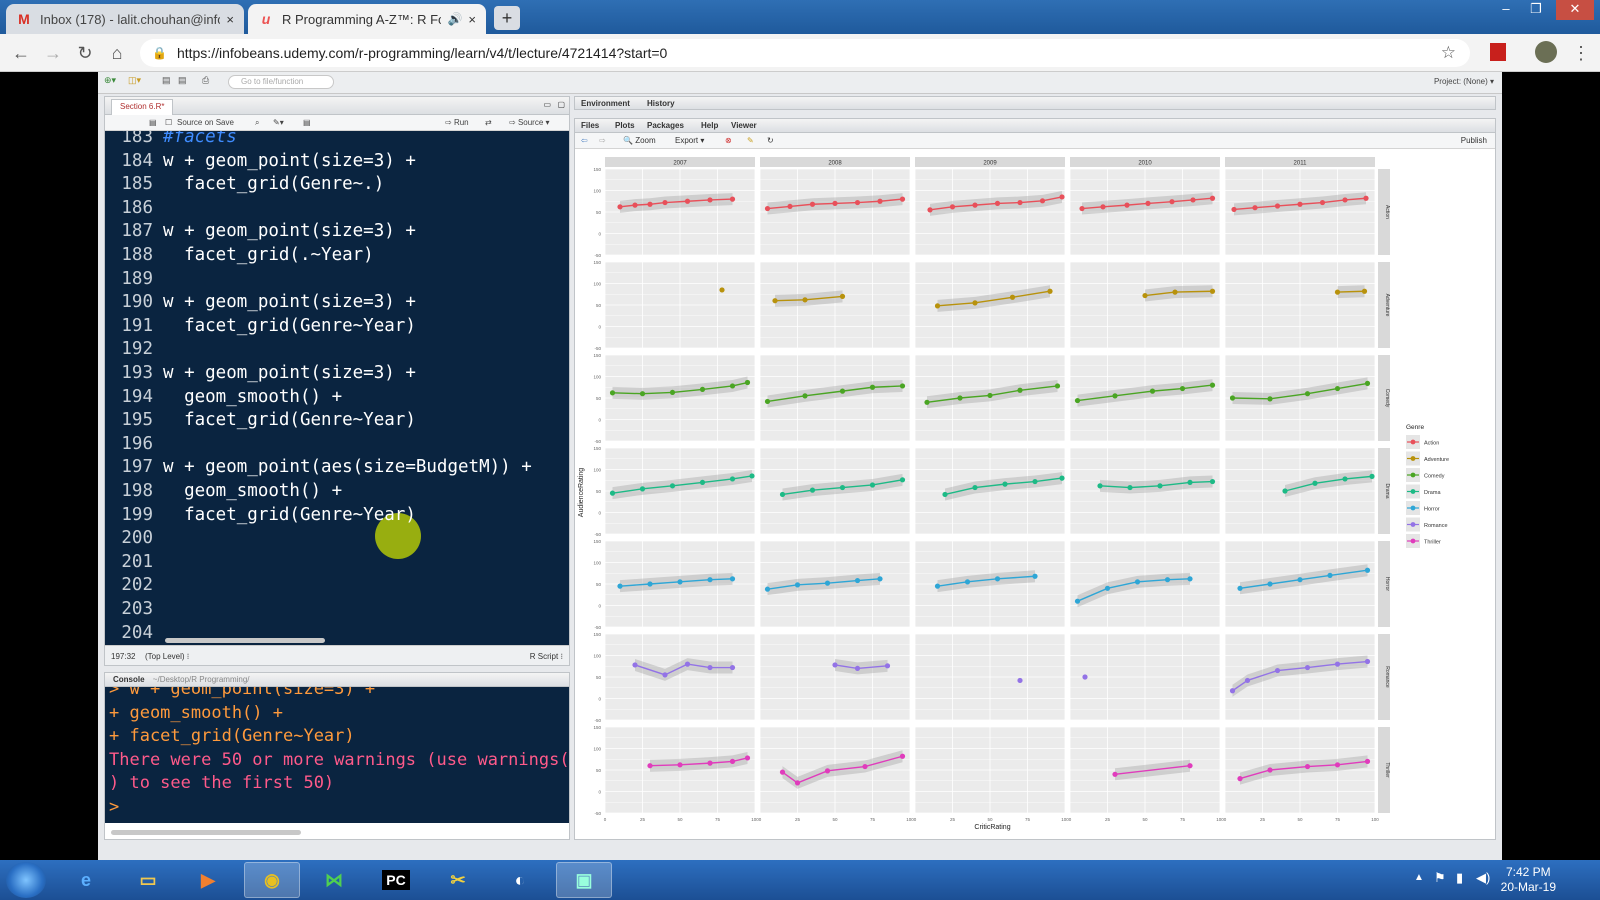 The height and width of the screenshot is (900, 1600). Describe the element at coordinates (21, 53) in the screenshot. I see `back-icon: ←` at that location.